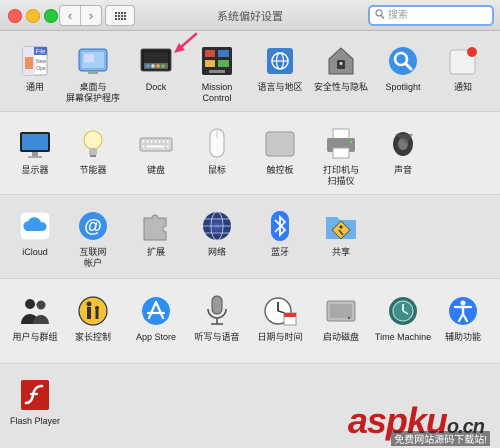  I want to click on pref-pane-spotlight: Spotlight, so click(403, 68).